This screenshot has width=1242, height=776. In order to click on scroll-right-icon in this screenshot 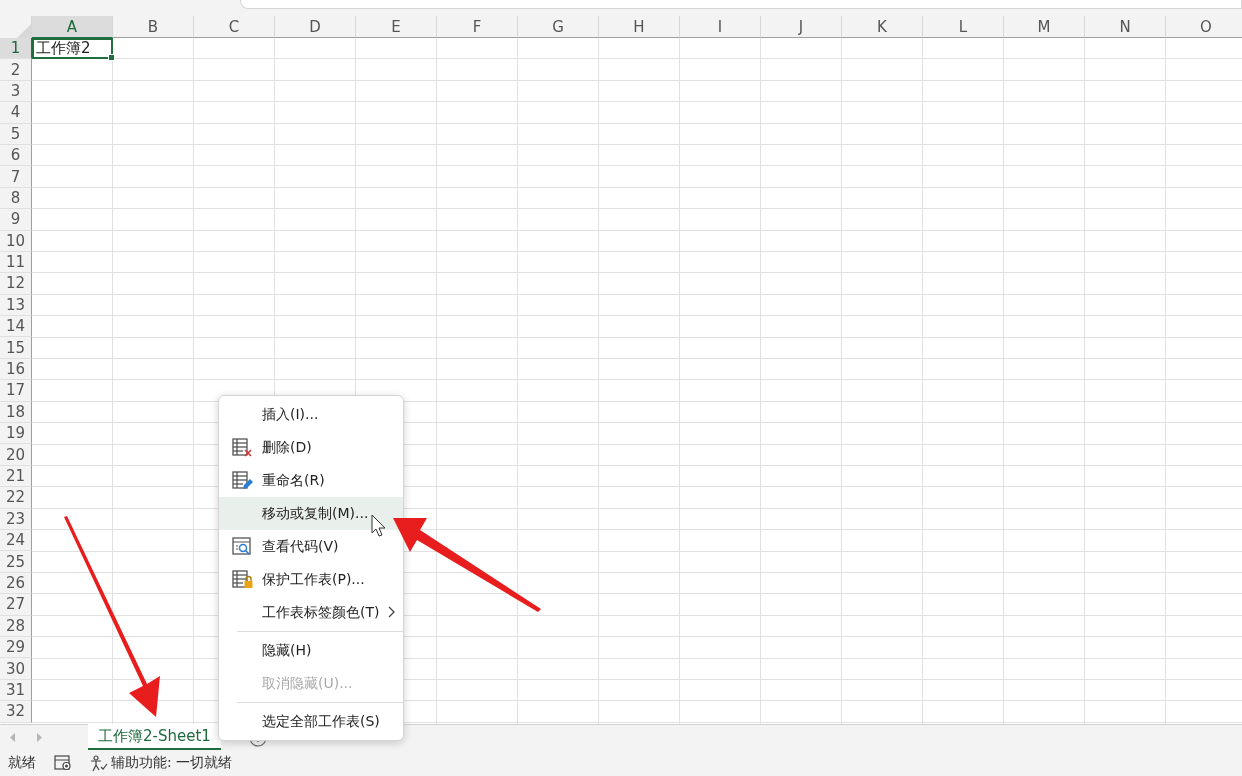, I will do `click(39, 737)`.